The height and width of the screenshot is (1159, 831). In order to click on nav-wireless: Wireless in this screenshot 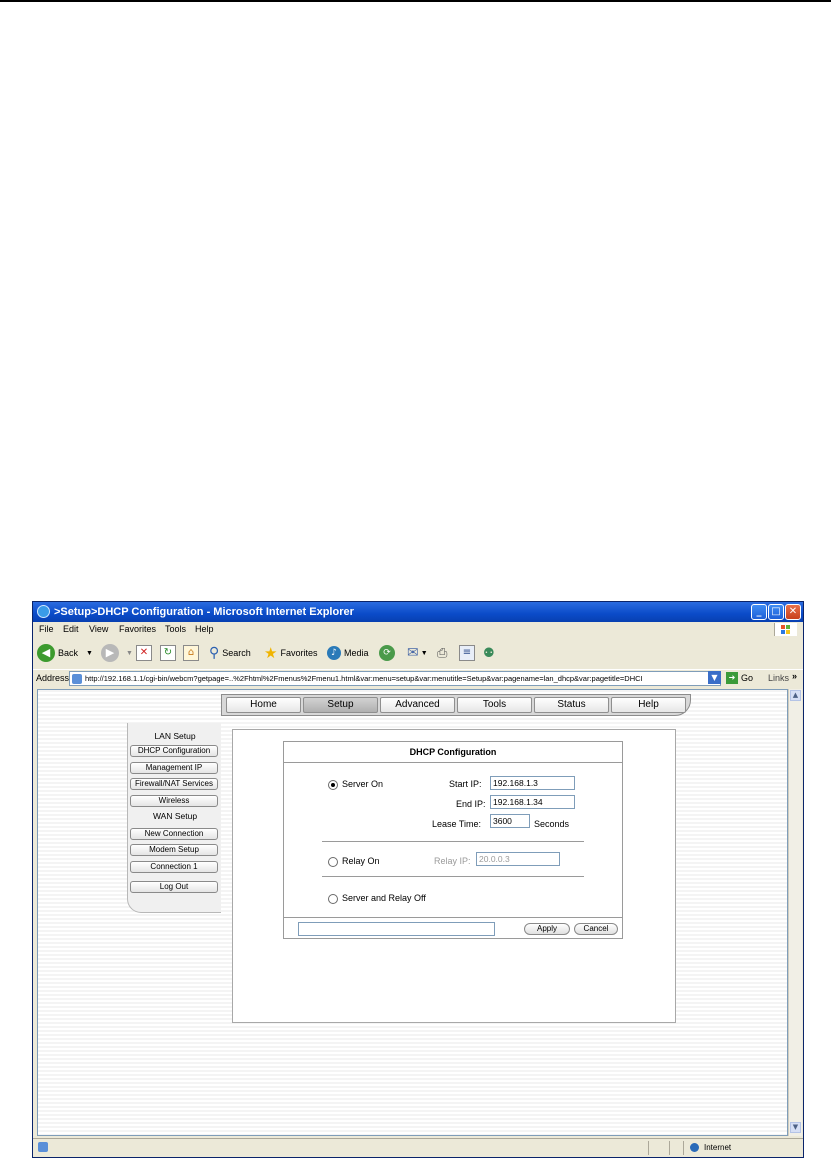, I will do `click(174, 801)`.